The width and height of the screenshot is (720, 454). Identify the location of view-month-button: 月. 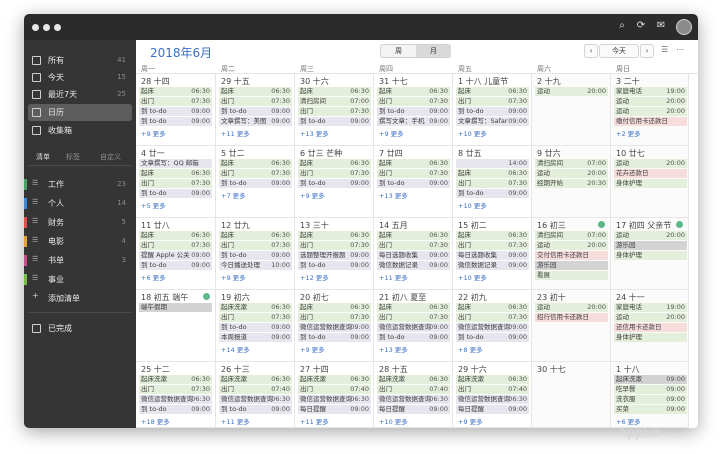
(433, 51).